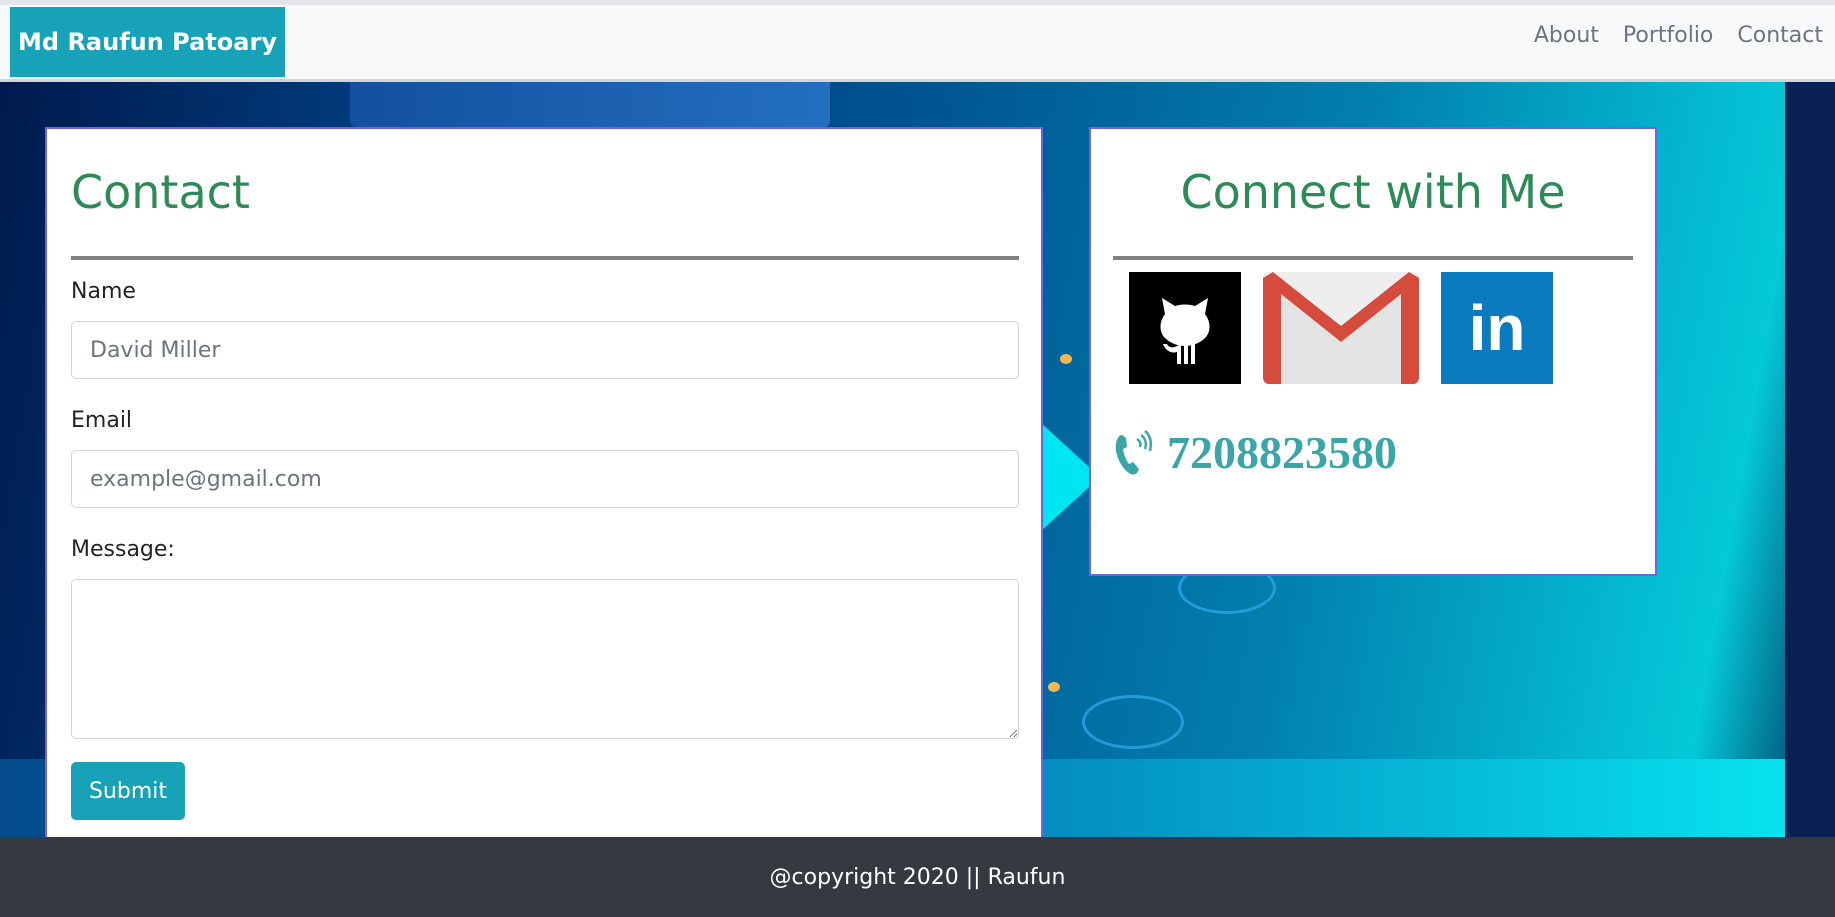 This screenshot has width=1835, height=917. What do you see at coordinates (102, 420) in the screenshot?
I see `email-label: Email` at bounding box center [102, 420].